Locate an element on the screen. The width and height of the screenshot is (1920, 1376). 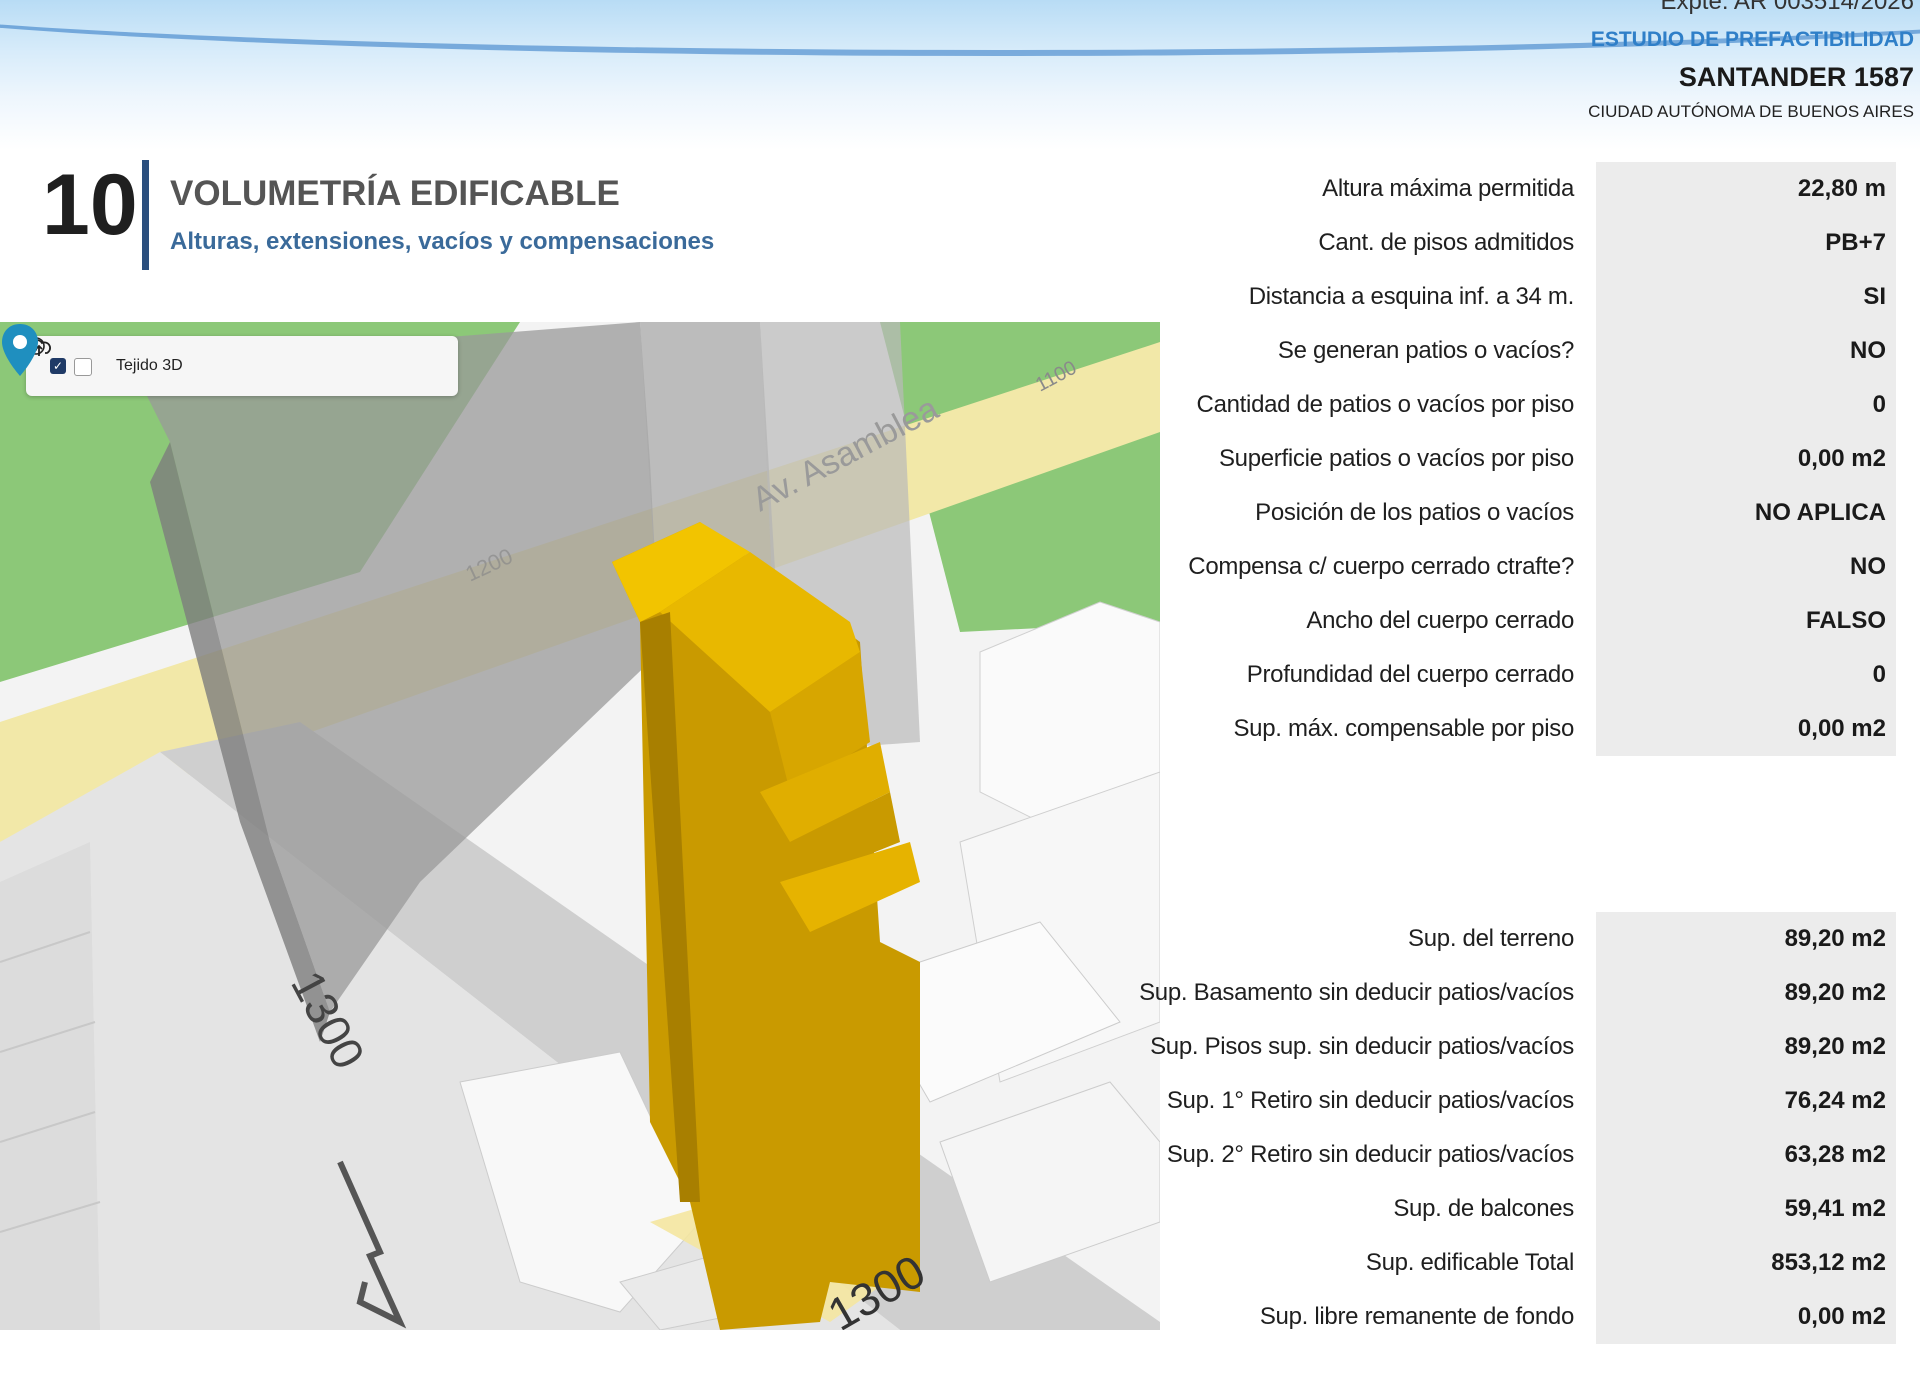
row-label: Profundidad del cuerpo cerrado is located at coordinates (1410, 674).